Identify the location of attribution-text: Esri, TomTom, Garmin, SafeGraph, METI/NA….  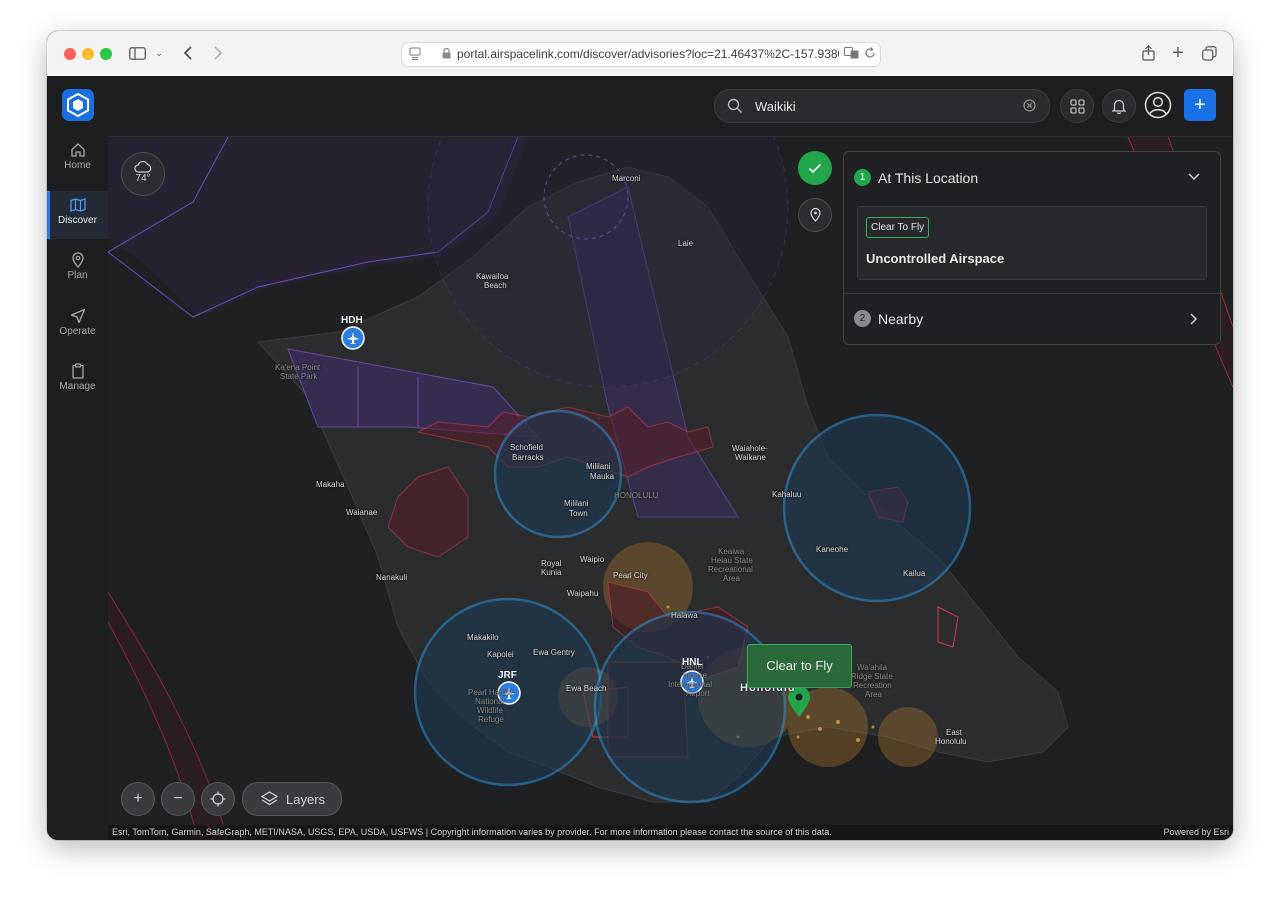
(472, 832).